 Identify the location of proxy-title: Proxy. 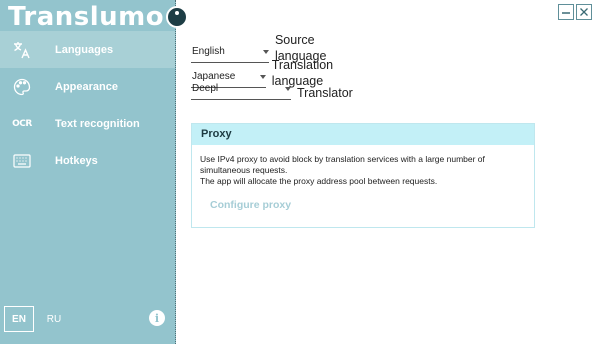
(363, 134).